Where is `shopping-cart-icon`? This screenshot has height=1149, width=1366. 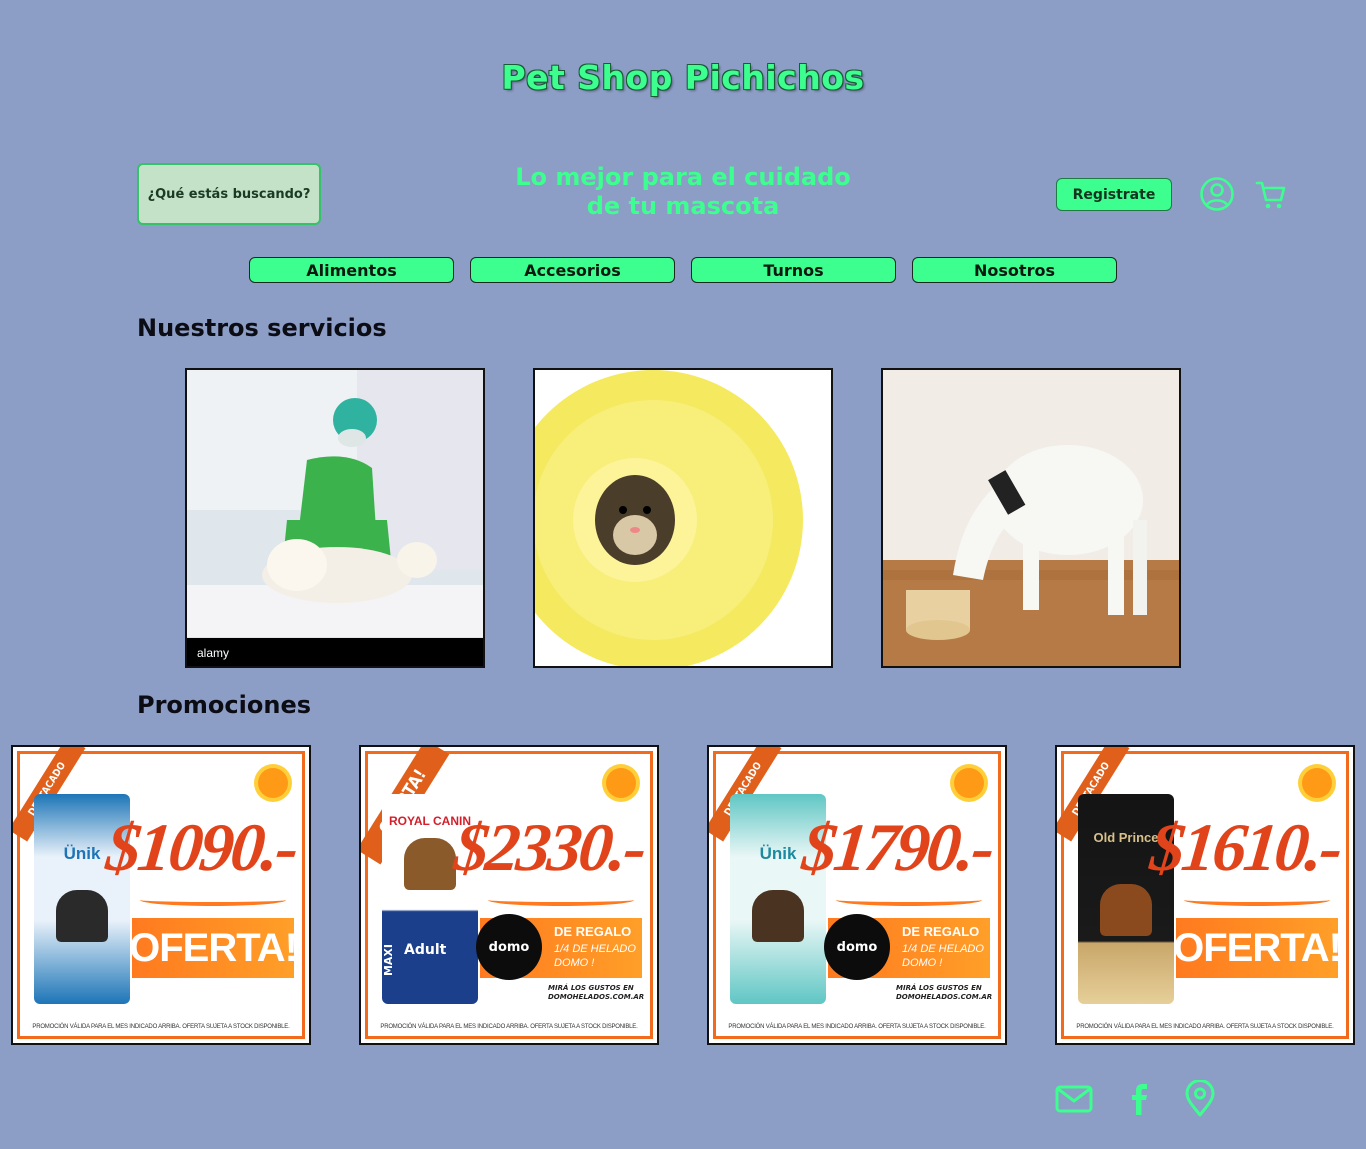
shopping-cart-icon is located at coordinates (1271, 194).